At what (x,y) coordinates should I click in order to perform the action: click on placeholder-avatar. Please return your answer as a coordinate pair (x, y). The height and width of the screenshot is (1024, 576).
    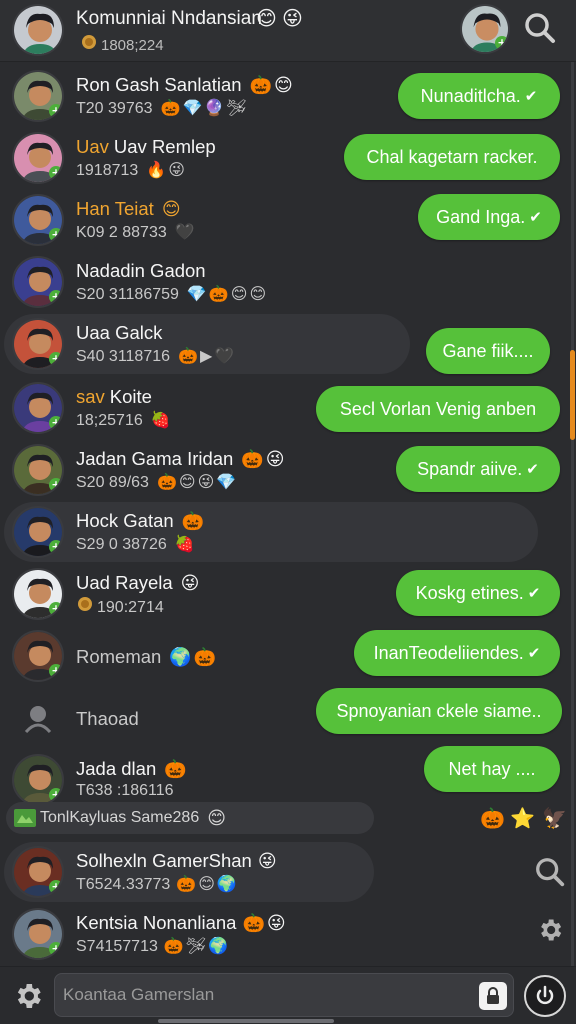
    Looking at the image, I should click on (38, 718).